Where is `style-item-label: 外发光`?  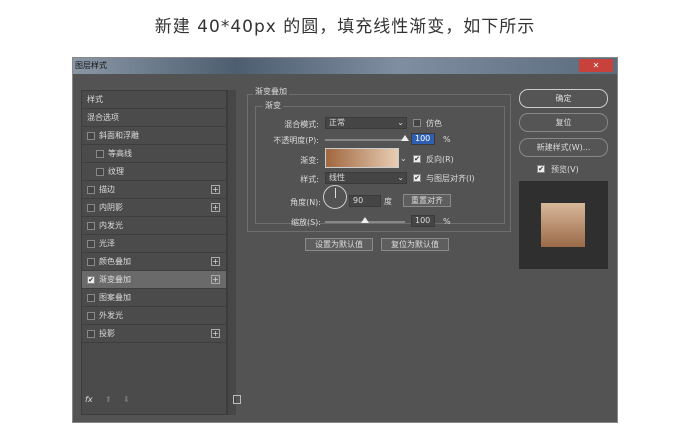 style-item-label: 外发光 is located at coordinates (111, 315).